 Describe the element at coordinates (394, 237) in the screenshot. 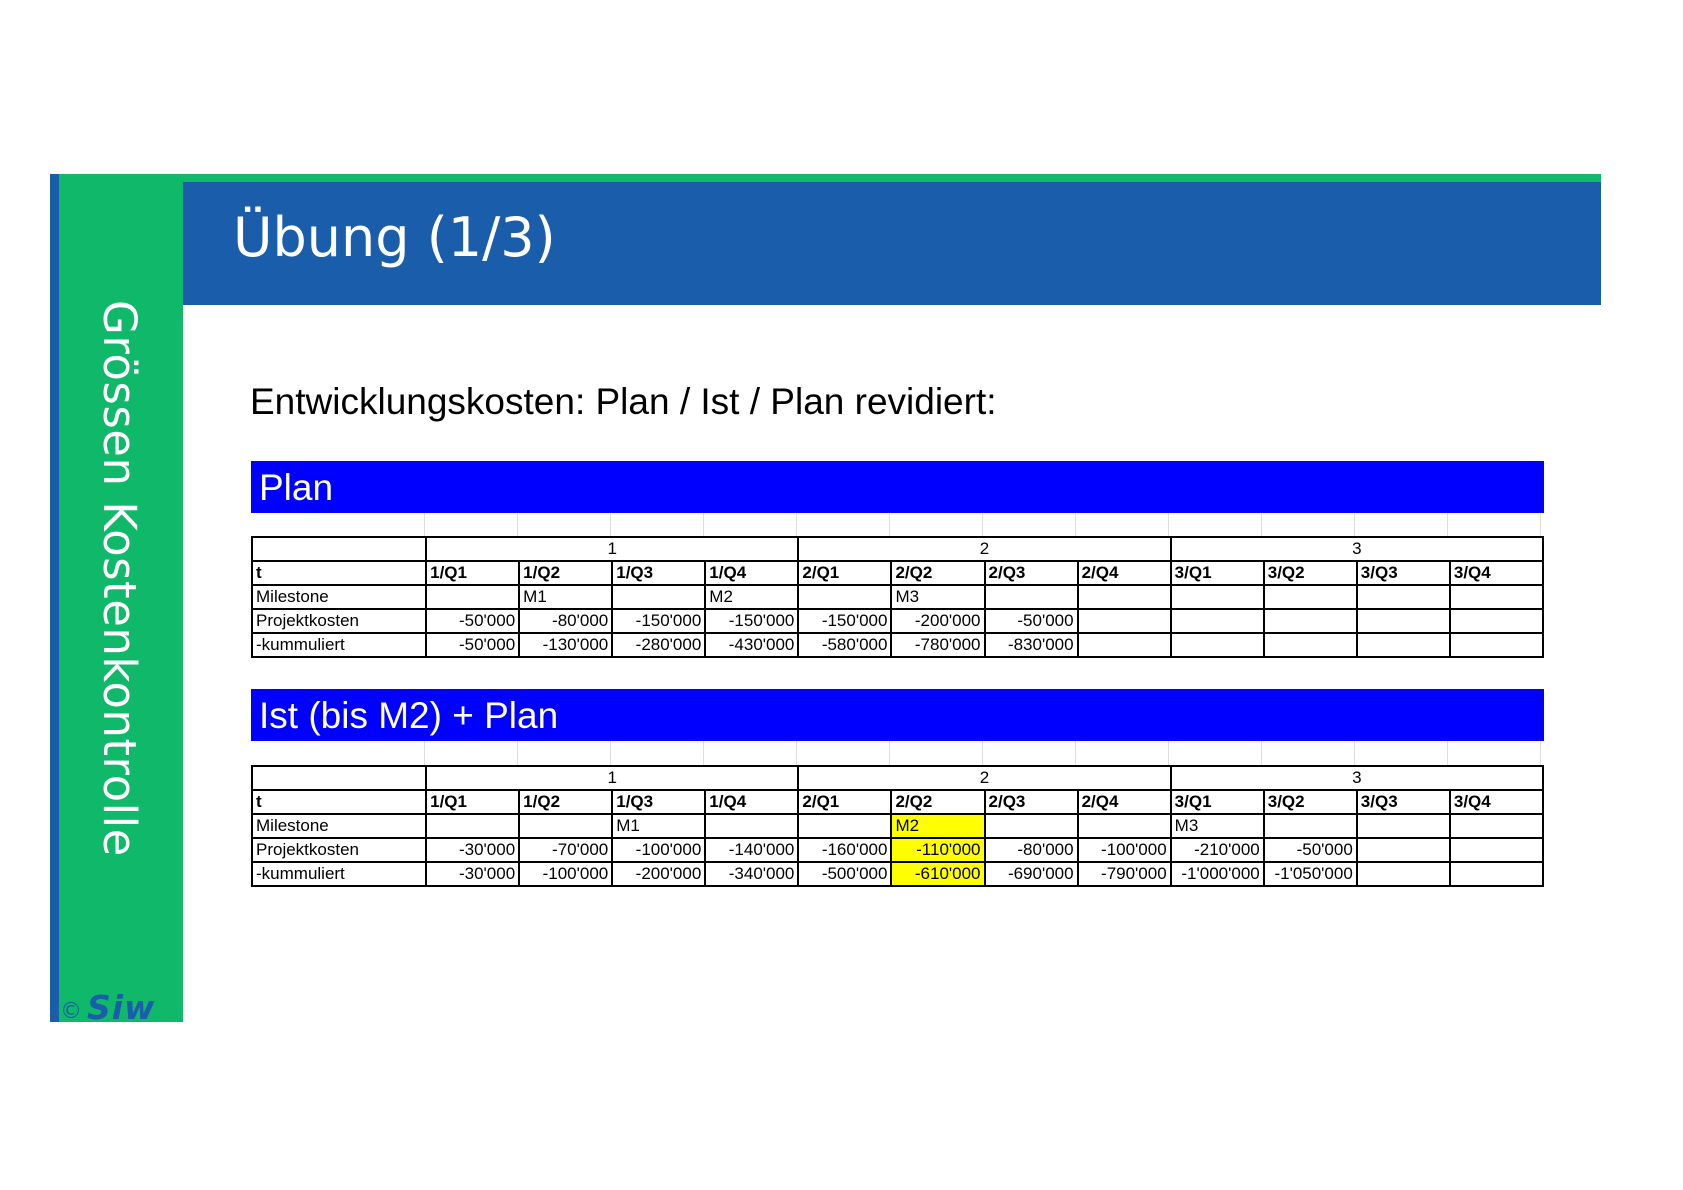

I see `page-title: Übung (1/3)` at that location.